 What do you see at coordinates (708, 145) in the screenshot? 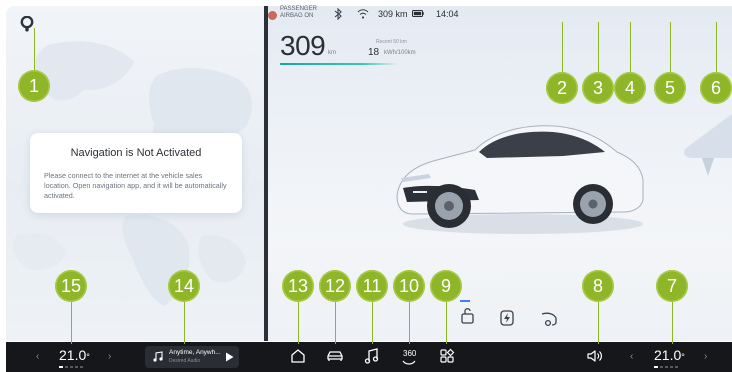
I see `background-wing-decoration` at bounding box center [708, 145].